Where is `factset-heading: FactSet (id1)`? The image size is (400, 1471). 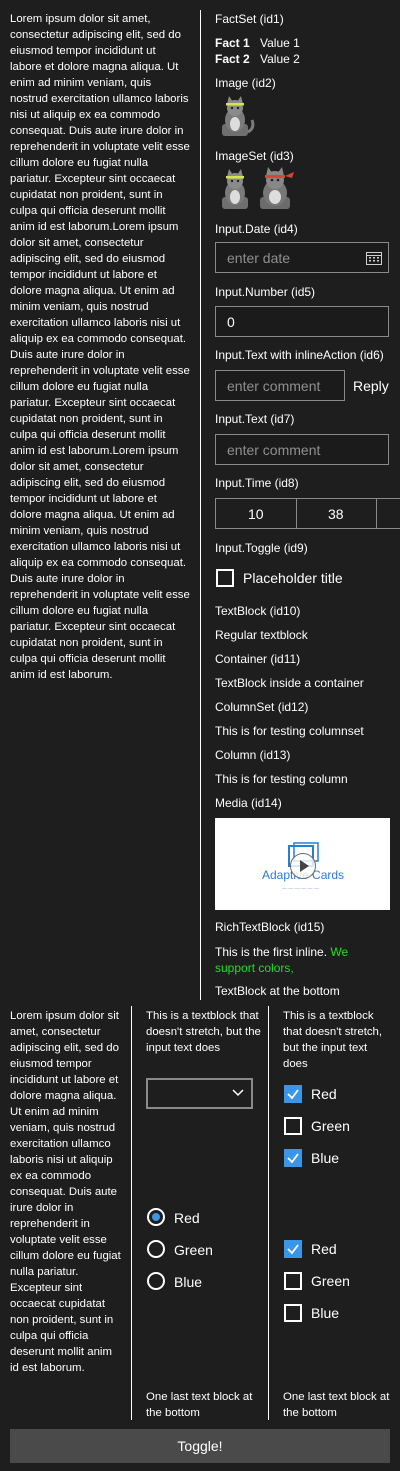 factset-heading: FactSet (id1) is located at coordinates (249, 19).